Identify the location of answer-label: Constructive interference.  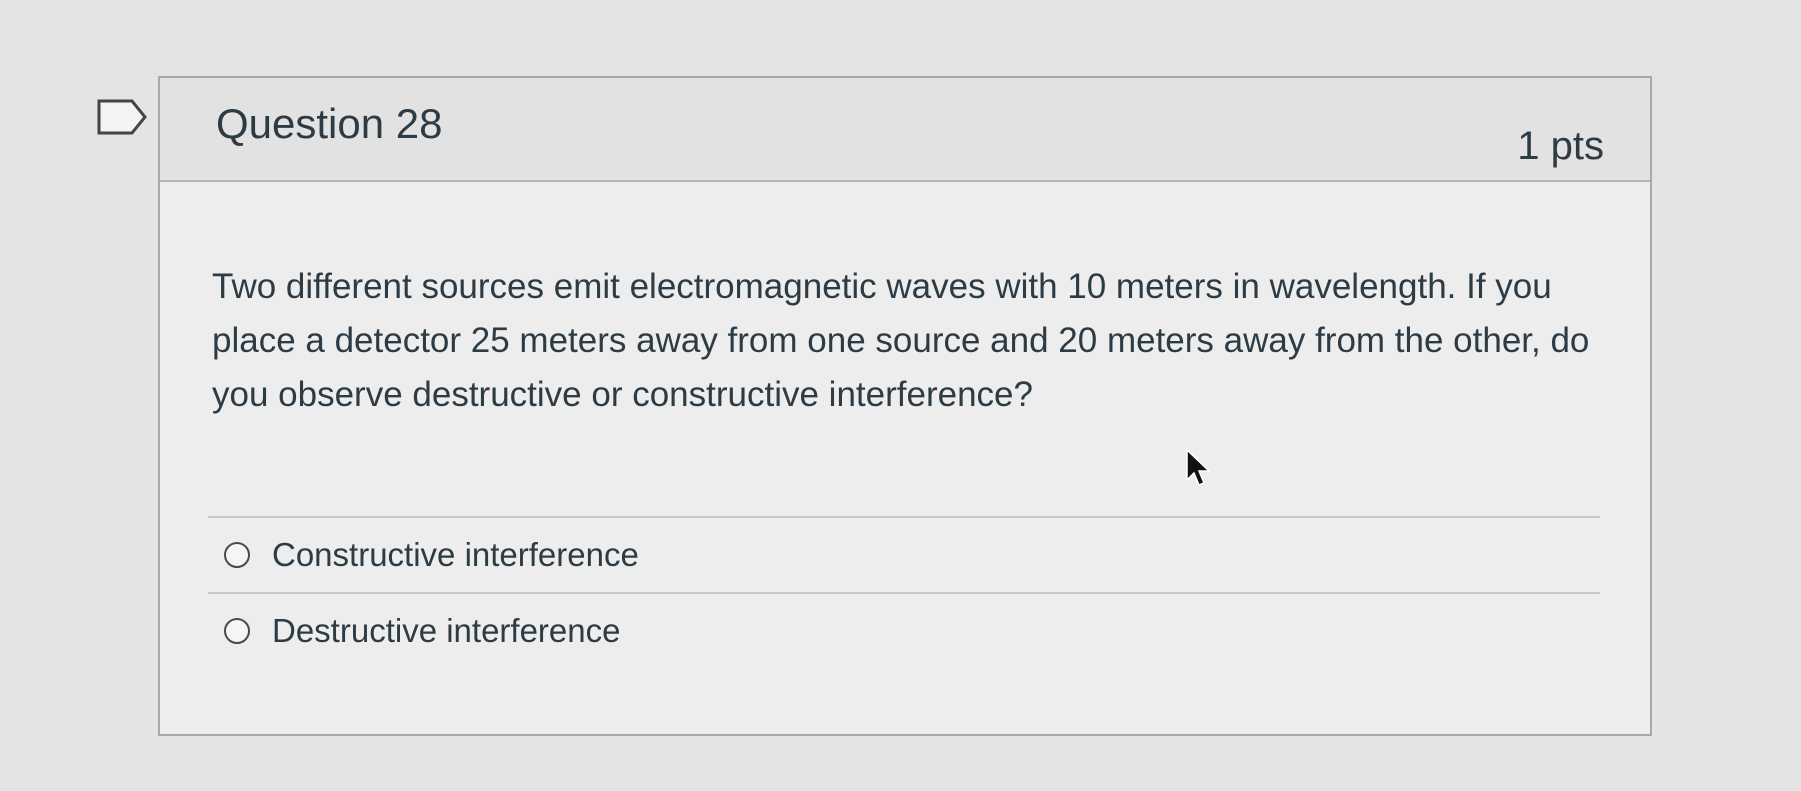
(455, 554).